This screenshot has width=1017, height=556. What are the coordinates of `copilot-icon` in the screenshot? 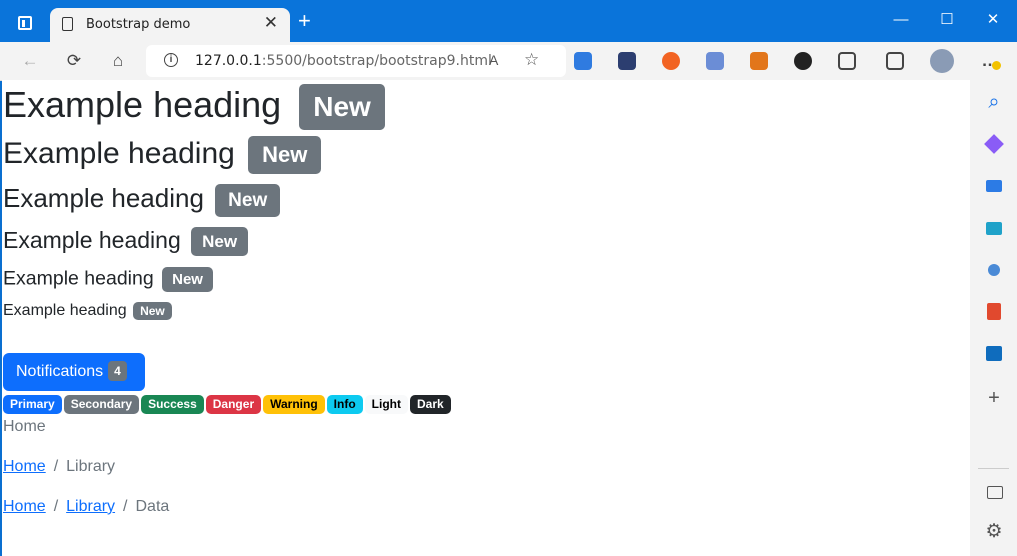 It's located at (994, 144).